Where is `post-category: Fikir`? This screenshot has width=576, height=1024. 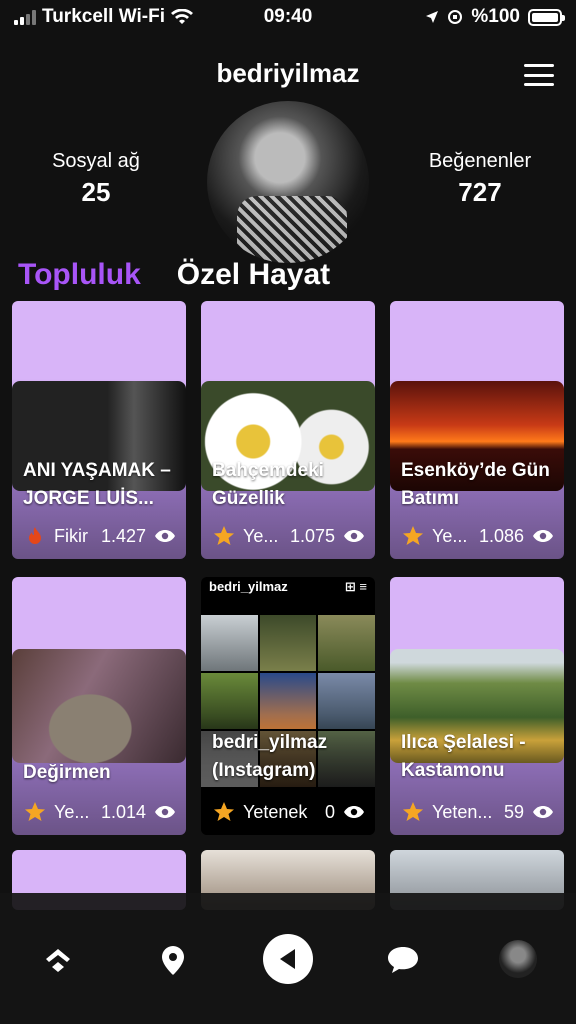 post-category: Fikir is located at coordinates (71, 535).